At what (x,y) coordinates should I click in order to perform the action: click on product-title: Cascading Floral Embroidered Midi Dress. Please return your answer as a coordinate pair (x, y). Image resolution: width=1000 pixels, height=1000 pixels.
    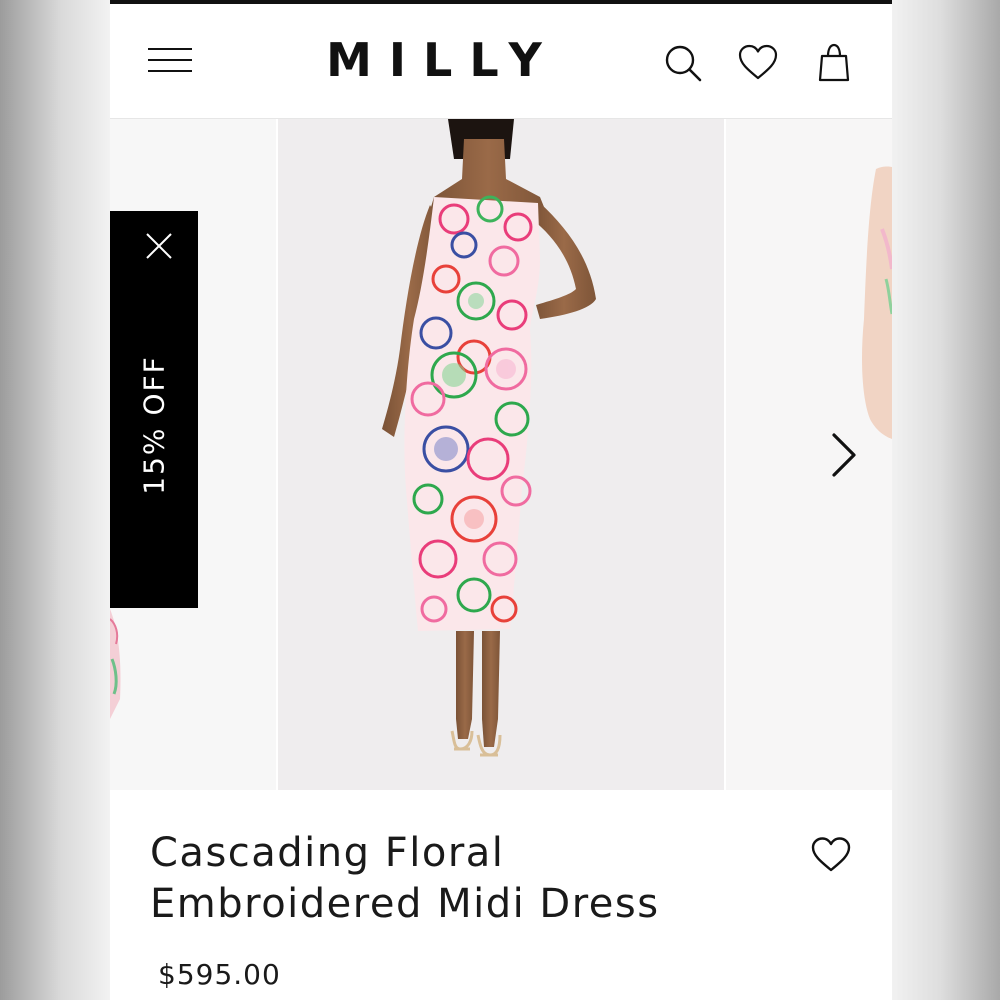
    Looking at the image, I should click on (430, 879).